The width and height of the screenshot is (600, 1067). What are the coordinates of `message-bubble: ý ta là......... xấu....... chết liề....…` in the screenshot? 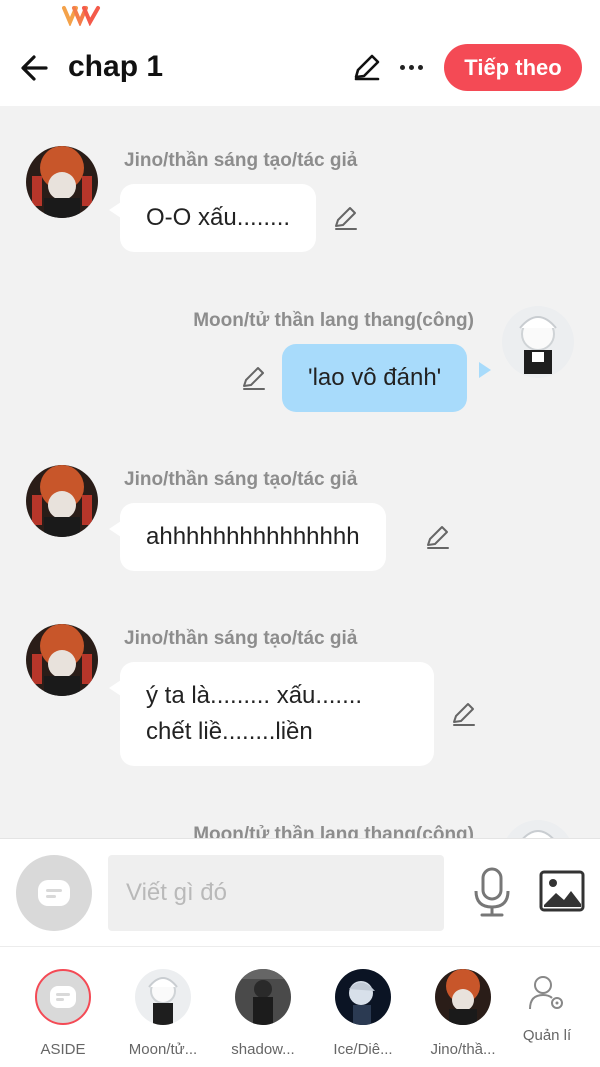 It's located at (277, 714).